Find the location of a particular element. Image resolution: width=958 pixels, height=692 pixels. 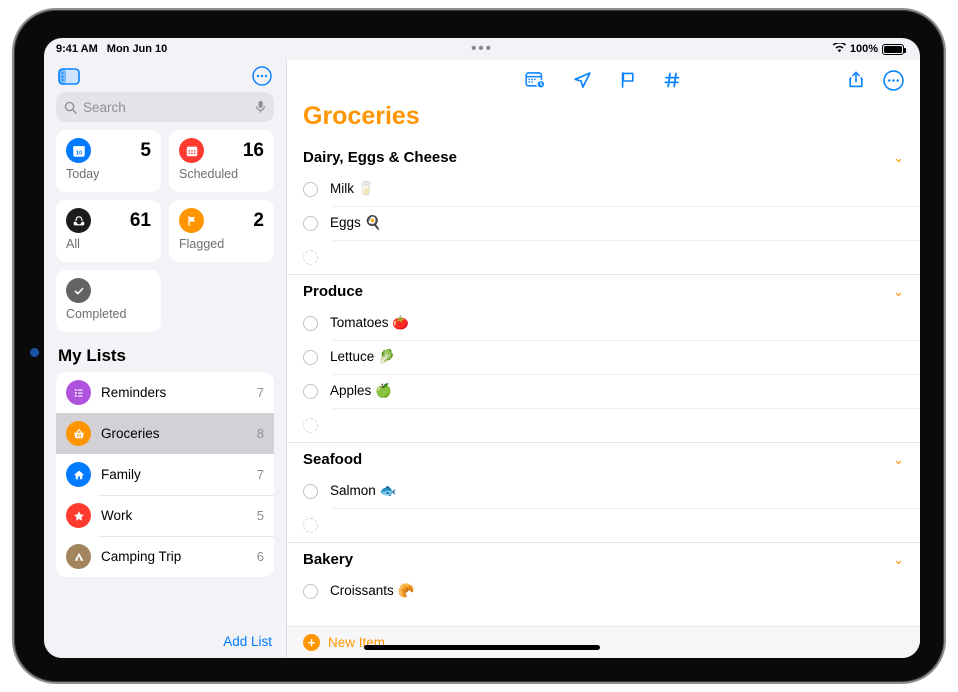

share-icon is located at coordinates (856, 80).